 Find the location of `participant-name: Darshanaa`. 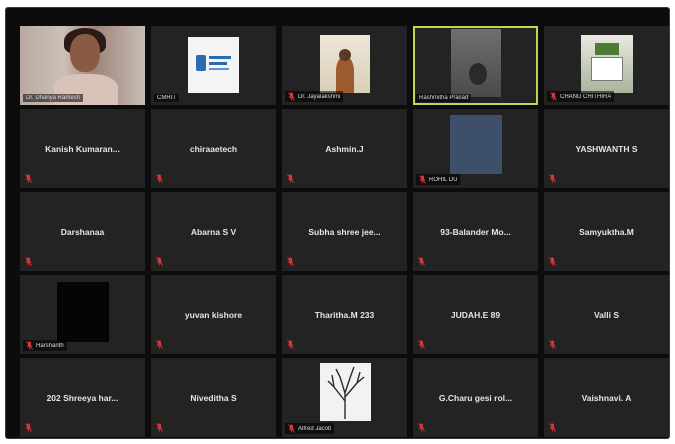

participant-name: Darshanaa is located at coordinates (82, 231).